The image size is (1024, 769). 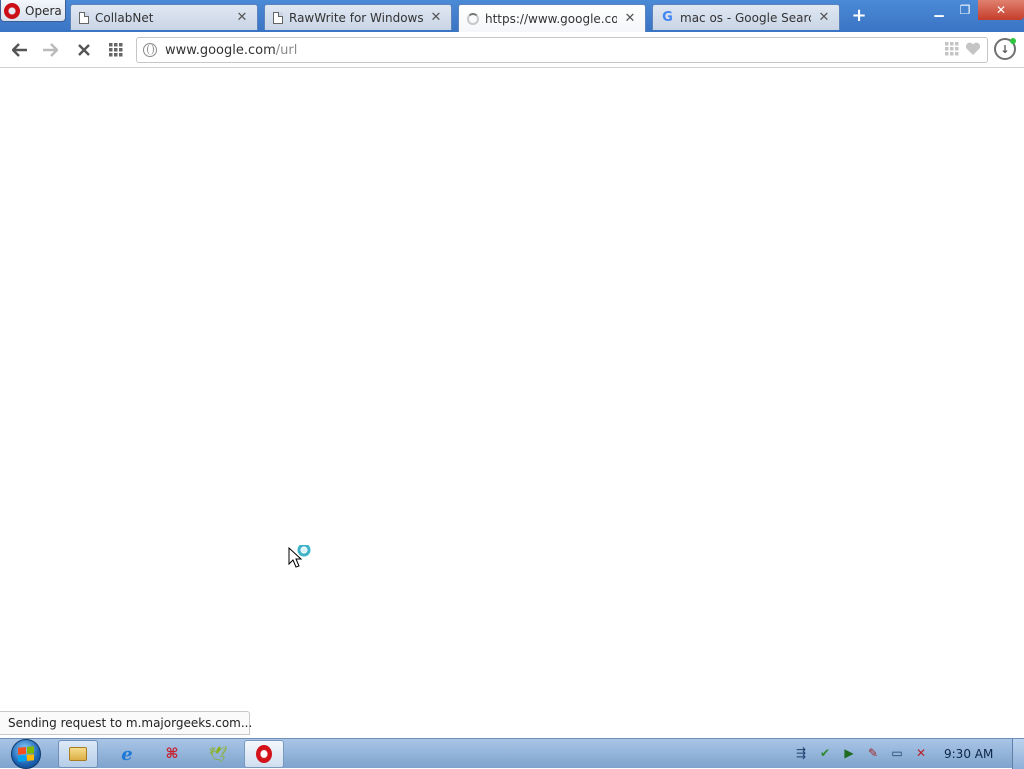 What do you see at coordinates (861, 753) in the screenshot?
I see `system-tray: ⇶ ✔ ▶ ✎ ▭ ✕` at bounding box center [861, 753].